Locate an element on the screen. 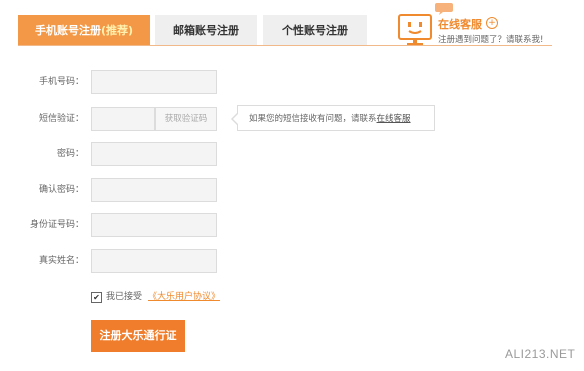 The width and height of the screenshot is (584, 371). password-label: 密码： is located at coordinates (70, 154).